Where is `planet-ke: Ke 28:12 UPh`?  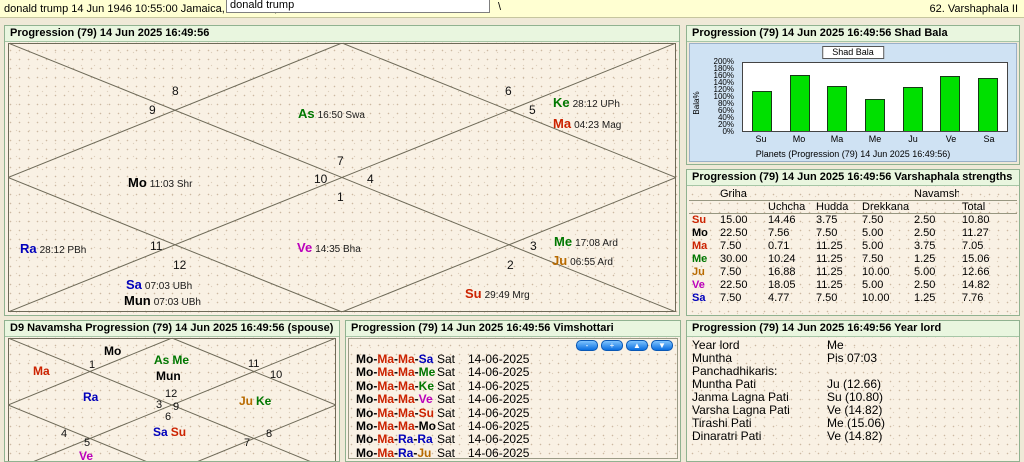
planet-ke: Ke 28:12 UPh is located at coordinates (586, 102).